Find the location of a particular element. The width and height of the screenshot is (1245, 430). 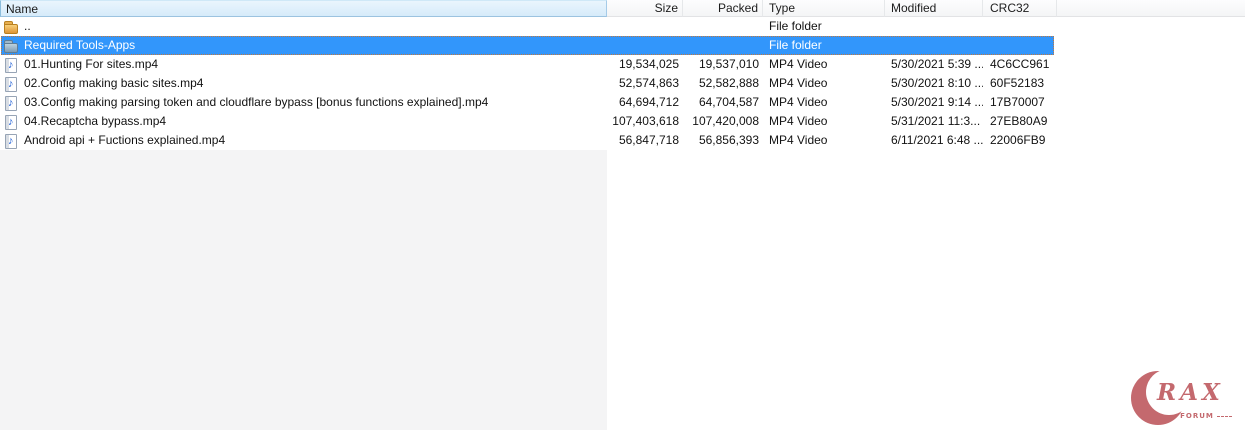

size-cell: 64,694,712 is located at coordinates (648, 102).